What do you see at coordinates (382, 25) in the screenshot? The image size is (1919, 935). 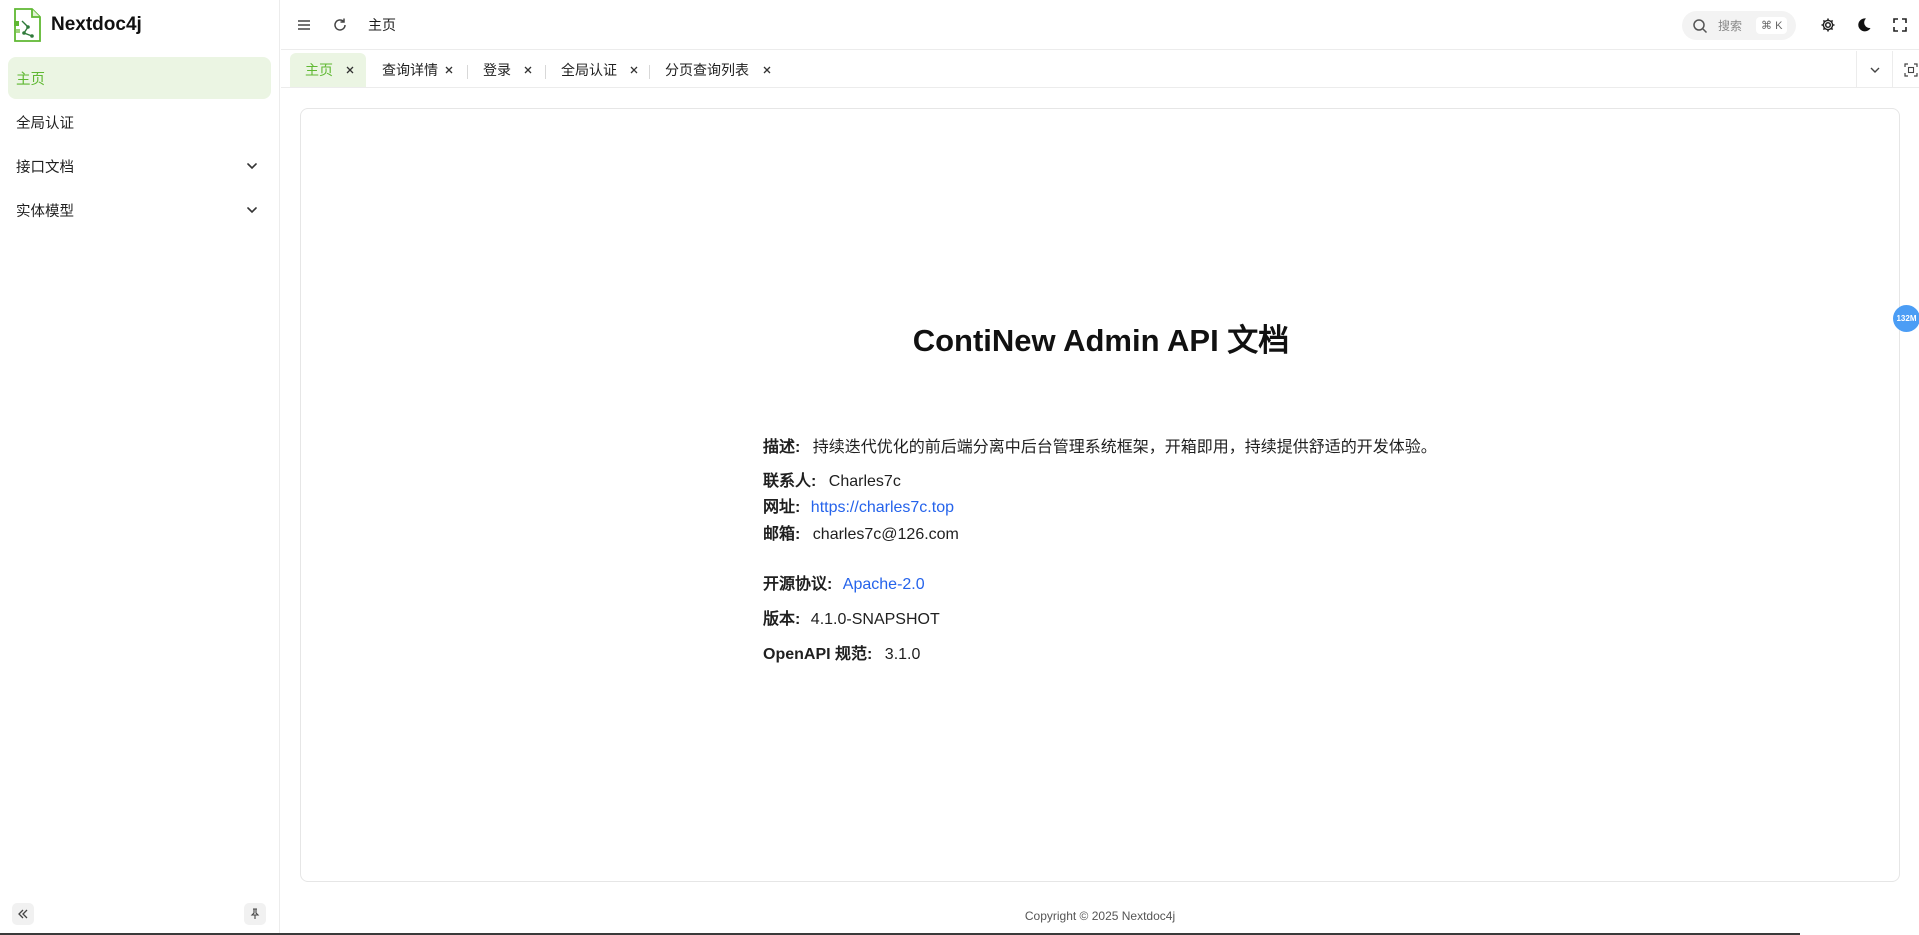 I see `breadcrumb: 主页` at bounding box center [382, 25].